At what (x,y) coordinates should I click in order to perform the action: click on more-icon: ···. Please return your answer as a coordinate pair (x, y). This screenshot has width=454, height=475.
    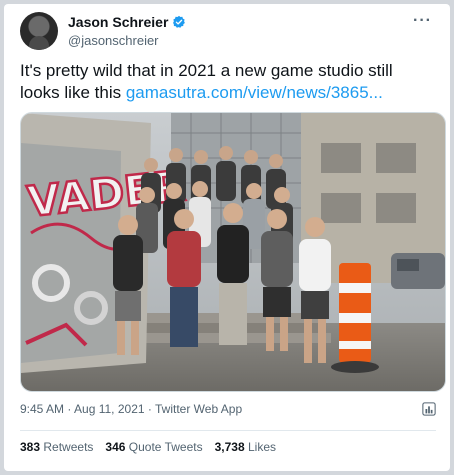
    Looking at the image, I should click on (422, 21).